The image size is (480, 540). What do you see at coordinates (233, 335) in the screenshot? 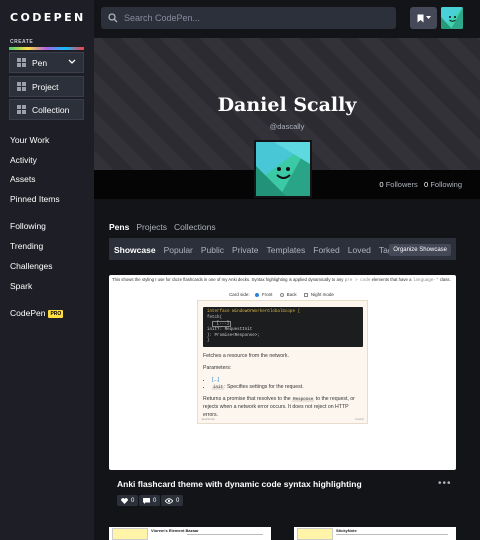
I see `code-line: ): Promise<Response>;` at bounding box center [233, 335].